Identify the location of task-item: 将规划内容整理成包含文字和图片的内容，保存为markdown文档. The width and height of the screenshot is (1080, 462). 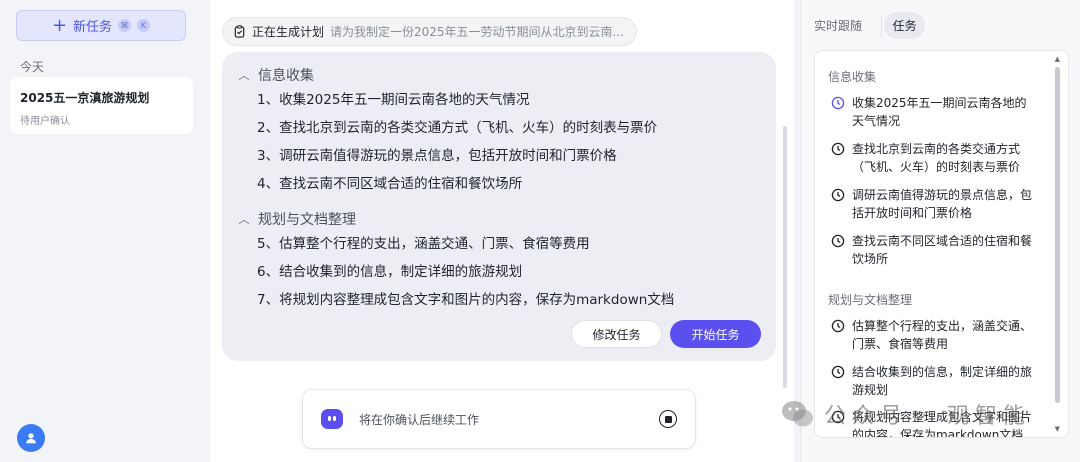
(933, 423).